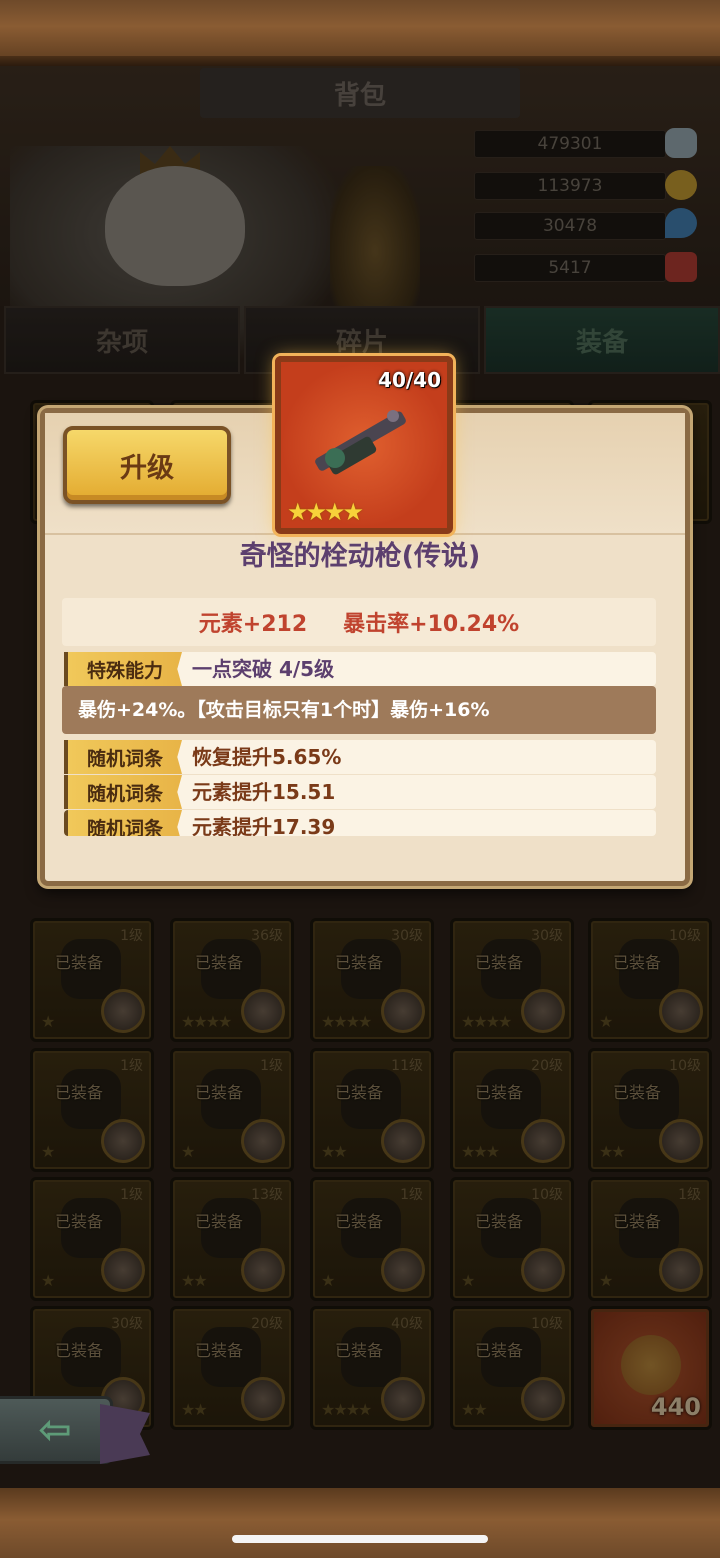 Image resolution: width=720 pixels, height=1558 pixels. I want to click on slot-stars: ★★★, so click(480, 1151).